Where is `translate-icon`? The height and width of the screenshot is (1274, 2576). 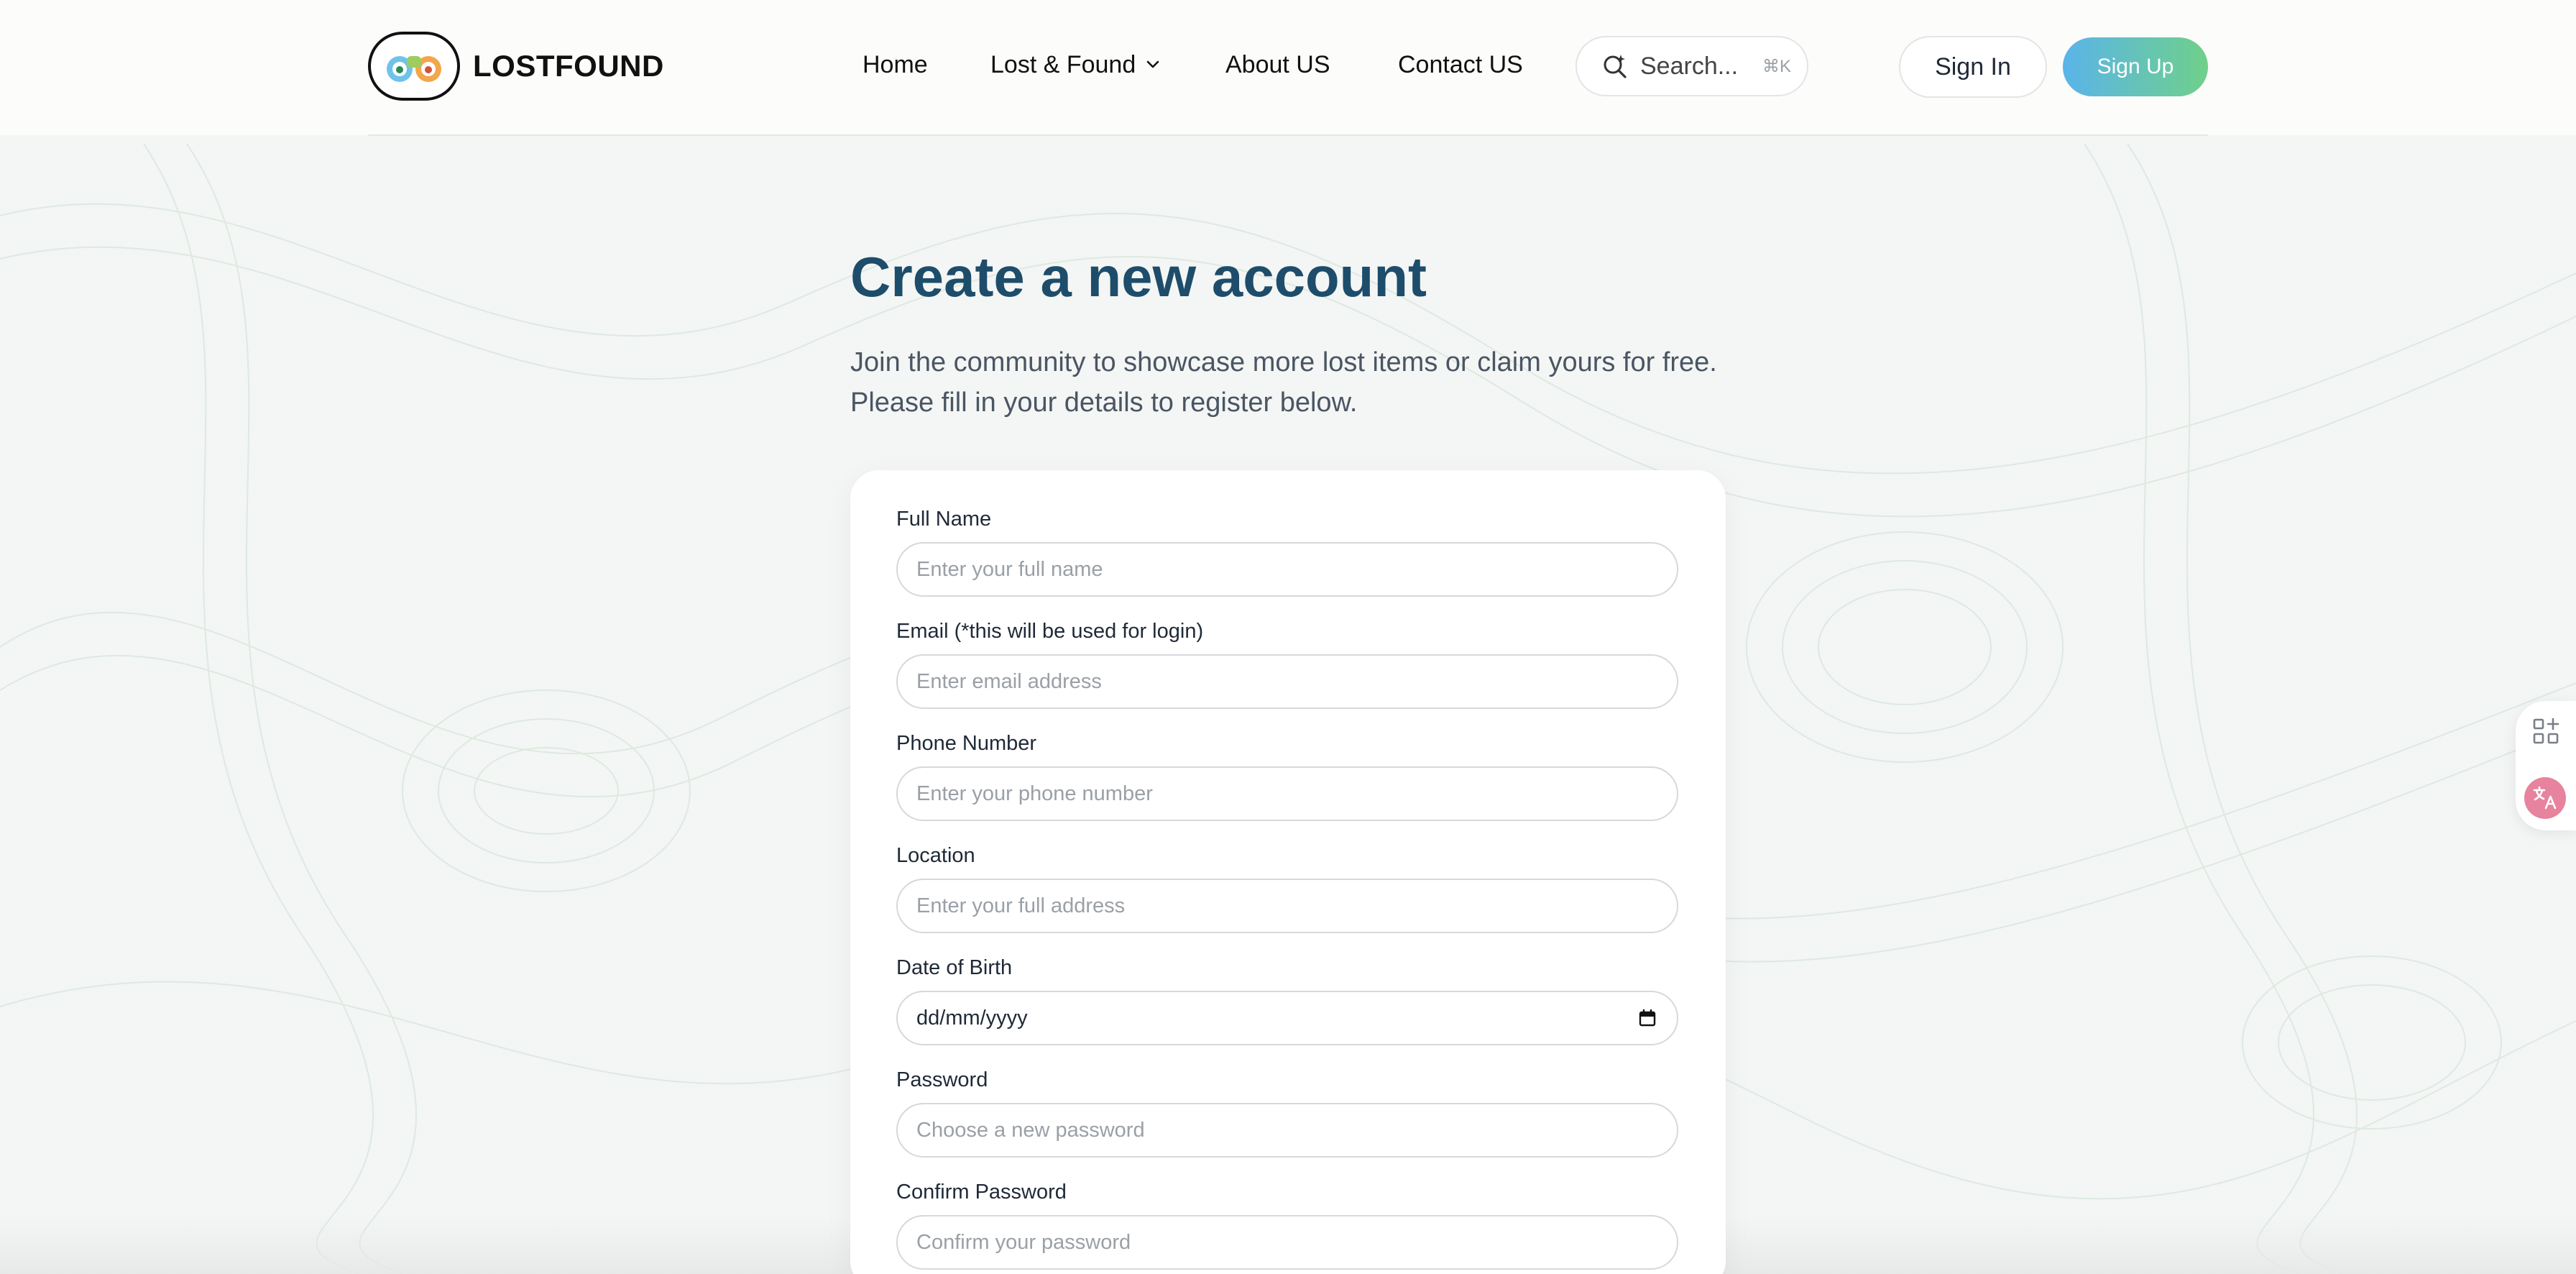 translate-icon is located at coordinates (2545, 798).